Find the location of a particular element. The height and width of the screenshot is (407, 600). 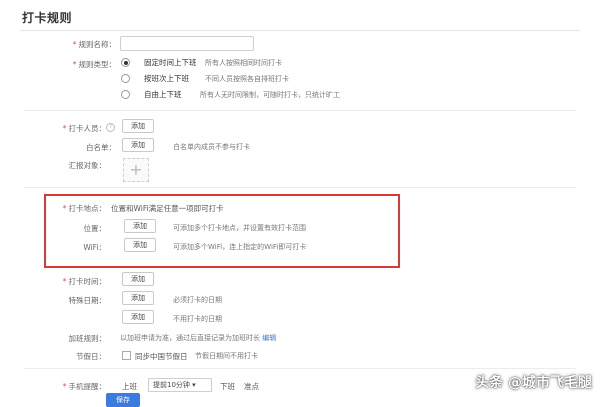

special-exempt-hint: 不用打卡的日期 is located at coordinates (197, 319).